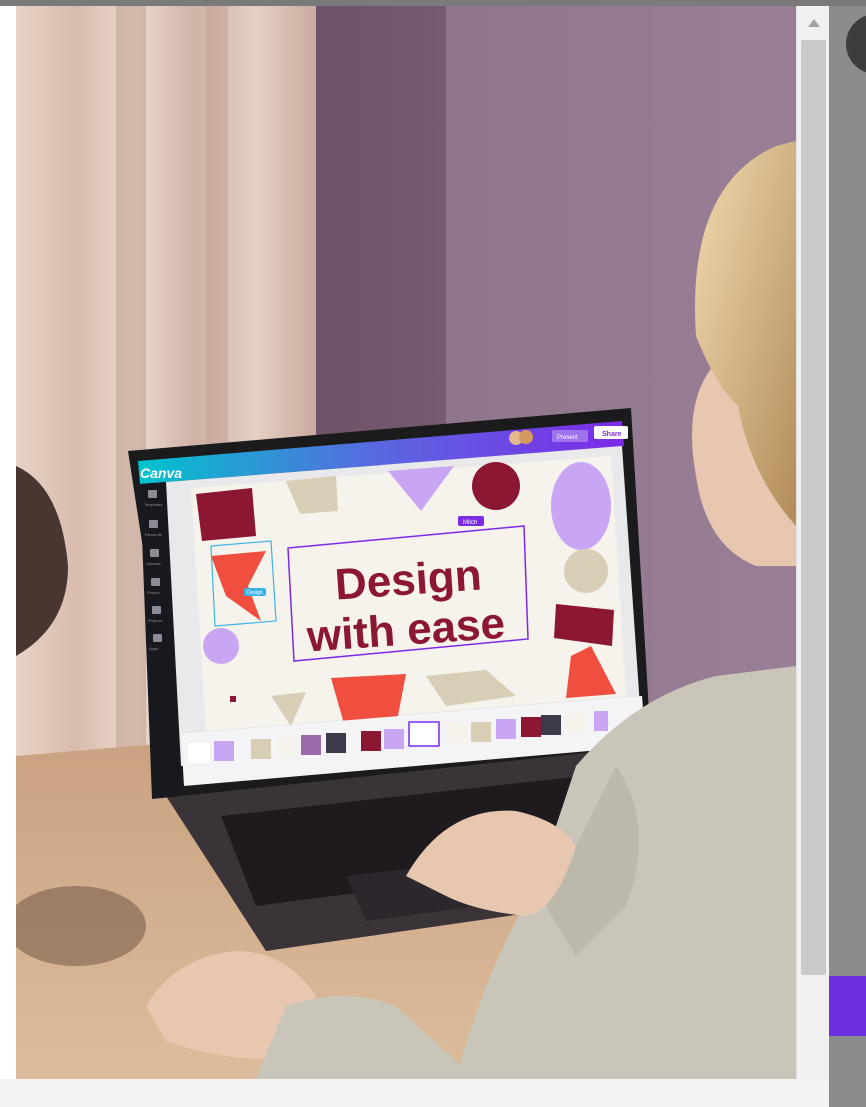  What do you see at coordinates (153, 592) in the screenshot?
I see `svg-text: Photos` at bounding box center [153, 592].